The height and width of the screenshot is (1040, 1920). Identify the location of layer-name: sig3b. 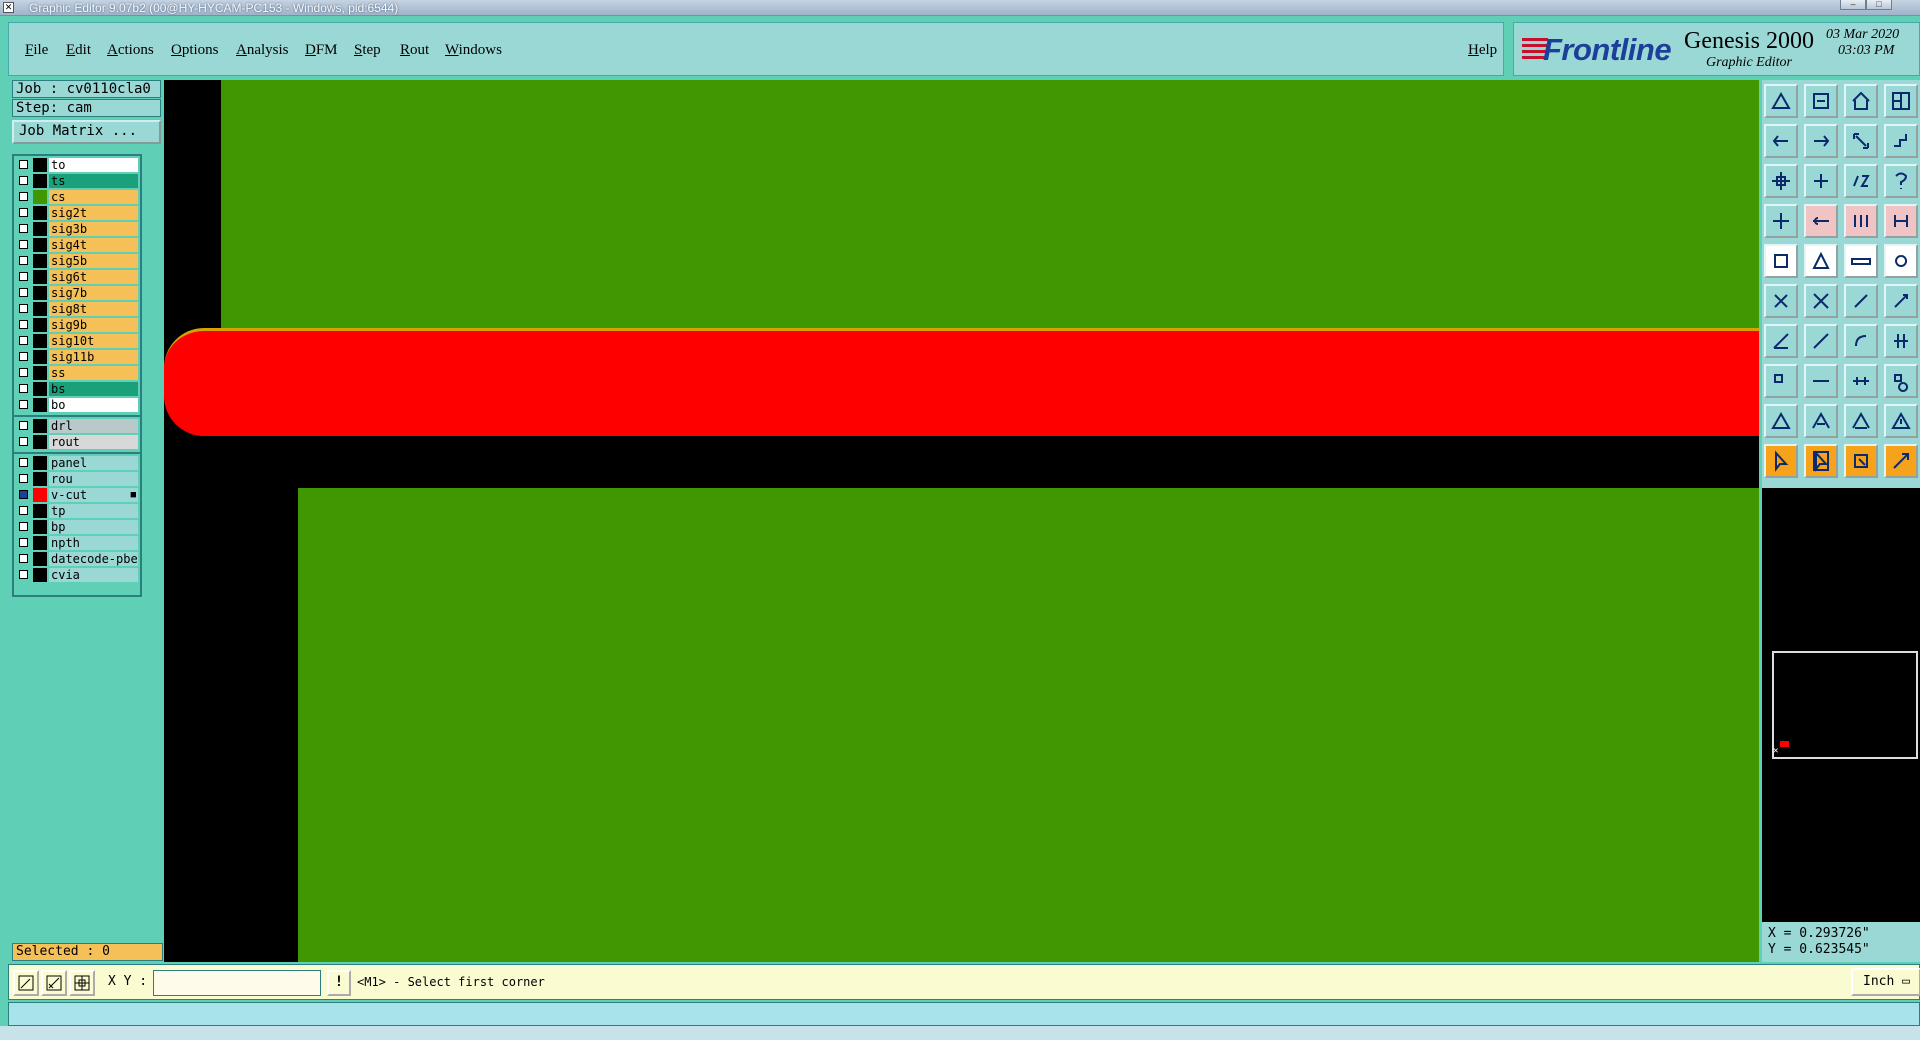
(93, 229).